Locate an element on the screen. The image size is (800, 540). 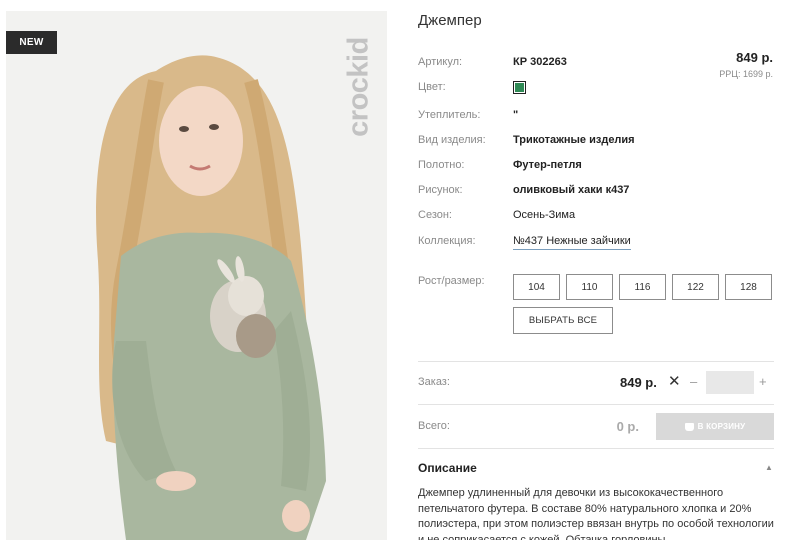
brand-logo: crockid is located at coordinates (358, 101).